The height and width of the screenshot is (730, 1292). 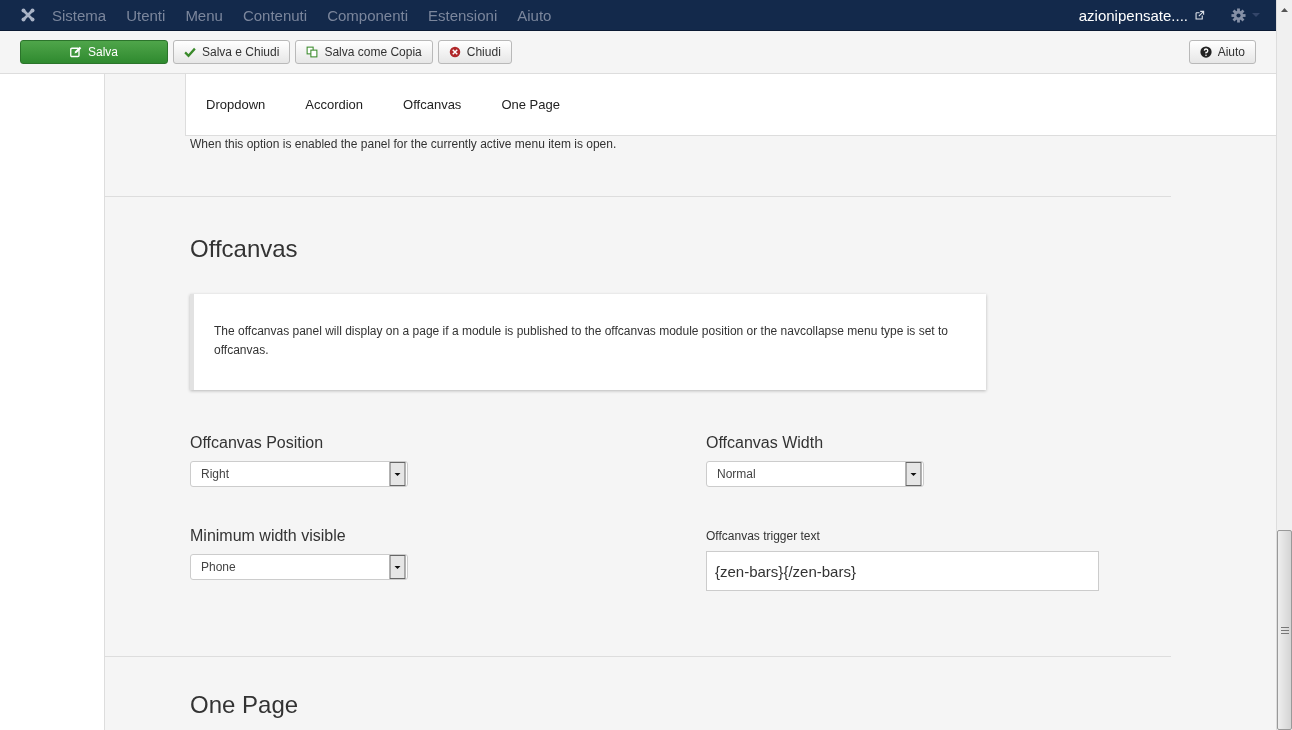 I want to click on scrollbar-thumb, so click(x=1284, y=630).